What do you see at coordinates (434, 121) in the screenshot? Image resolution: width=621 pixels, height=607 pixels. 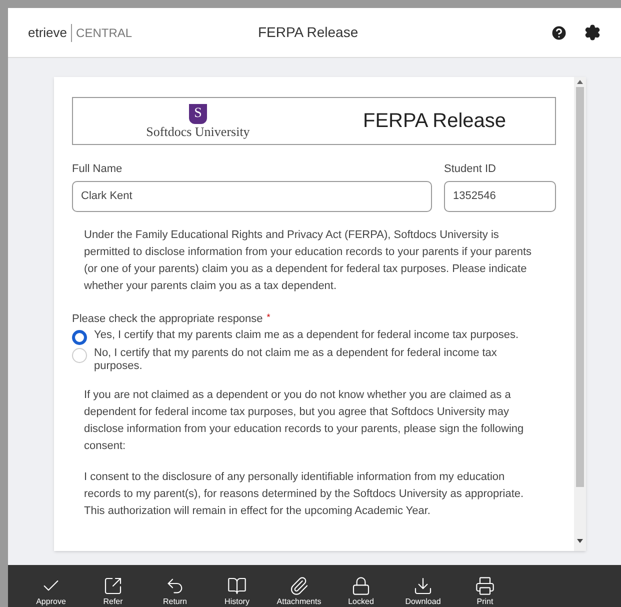 I see `form-heading: FERPA Release` at bounding box center [434, 121].